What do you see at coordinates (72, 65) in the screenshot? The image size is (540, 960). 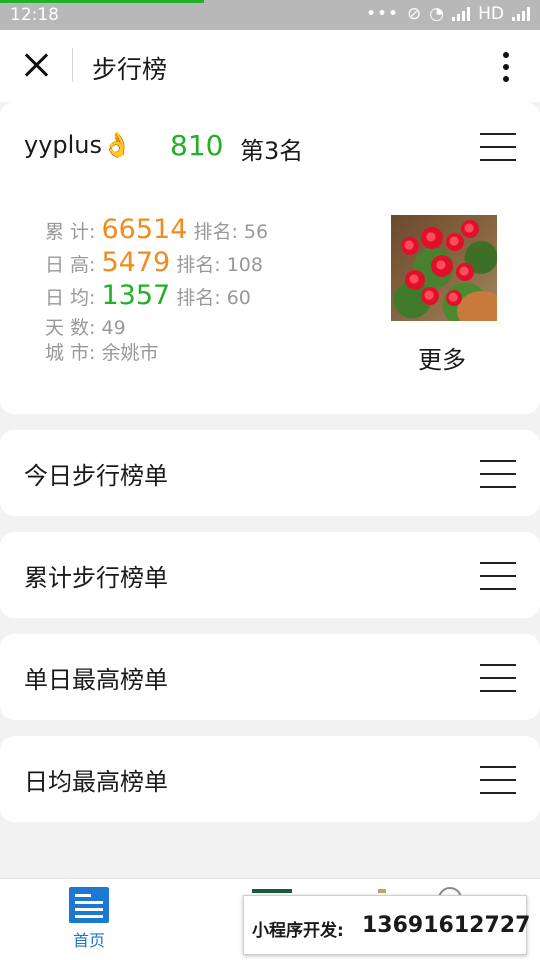 I see `nav-divider` at bounding box center [72, 65].